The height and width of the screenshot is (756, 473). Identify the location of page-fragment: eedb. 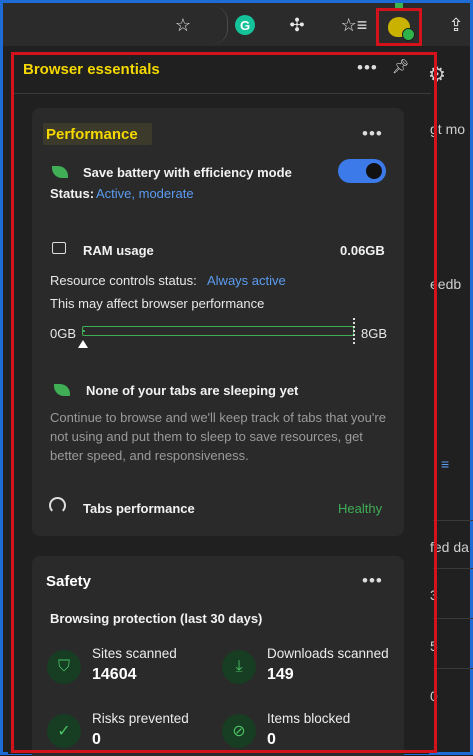
(446, 284).